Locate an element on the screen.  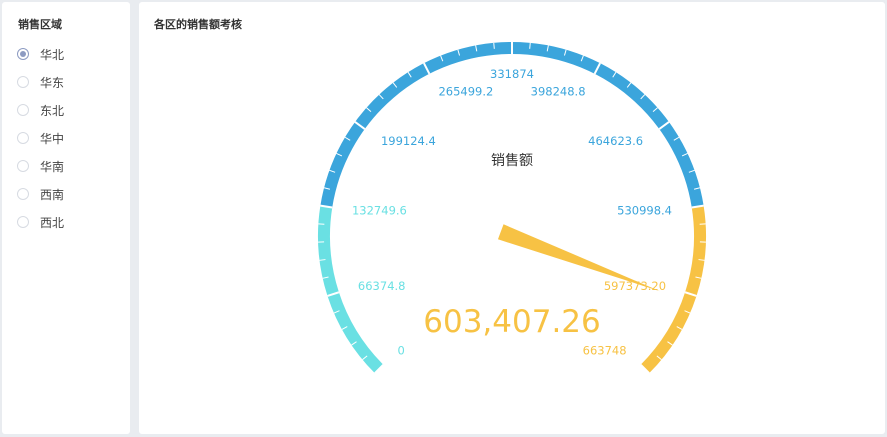
gauge-axis-label: 0 is located at coordinates (400, 351).